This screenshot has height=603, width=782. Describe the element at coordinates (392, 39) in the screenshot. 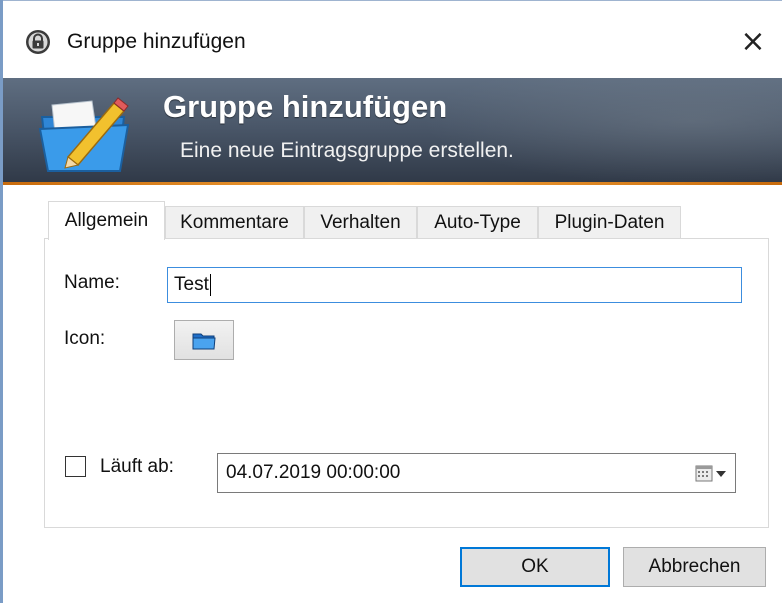

I see `title-bar: Gruppe hinzufügen ×` at that location.